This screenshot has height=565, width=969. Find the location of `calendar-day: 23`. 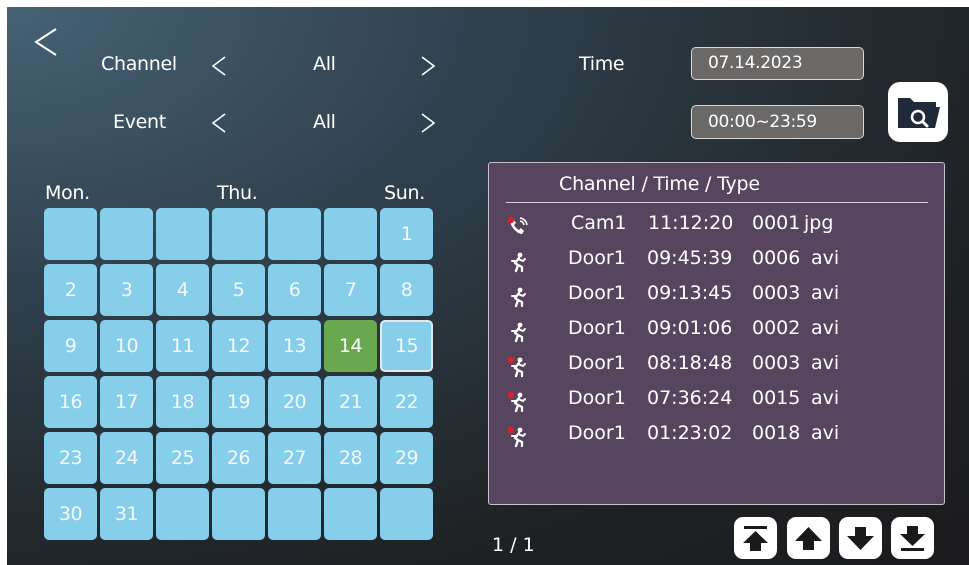

calendar-day: 23 is located at coordinates (70, 458).